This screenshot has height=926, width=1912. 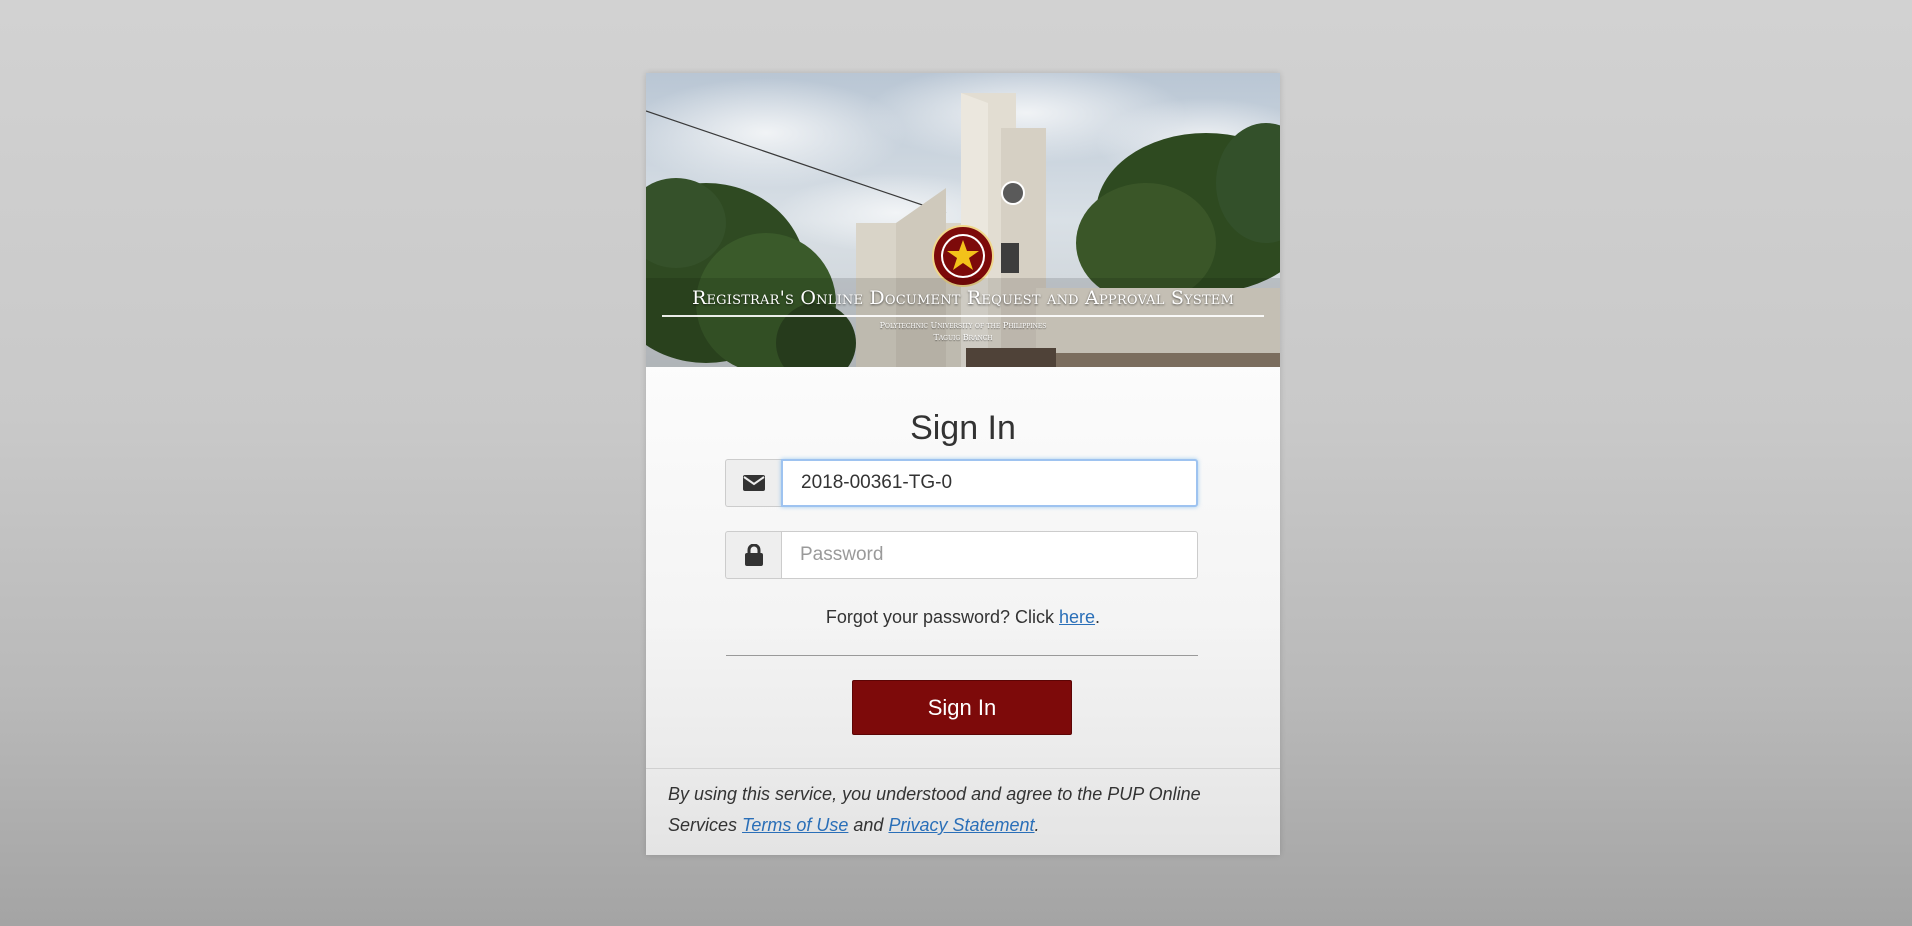 I want to click on username-input, so click(x=989, y=483).